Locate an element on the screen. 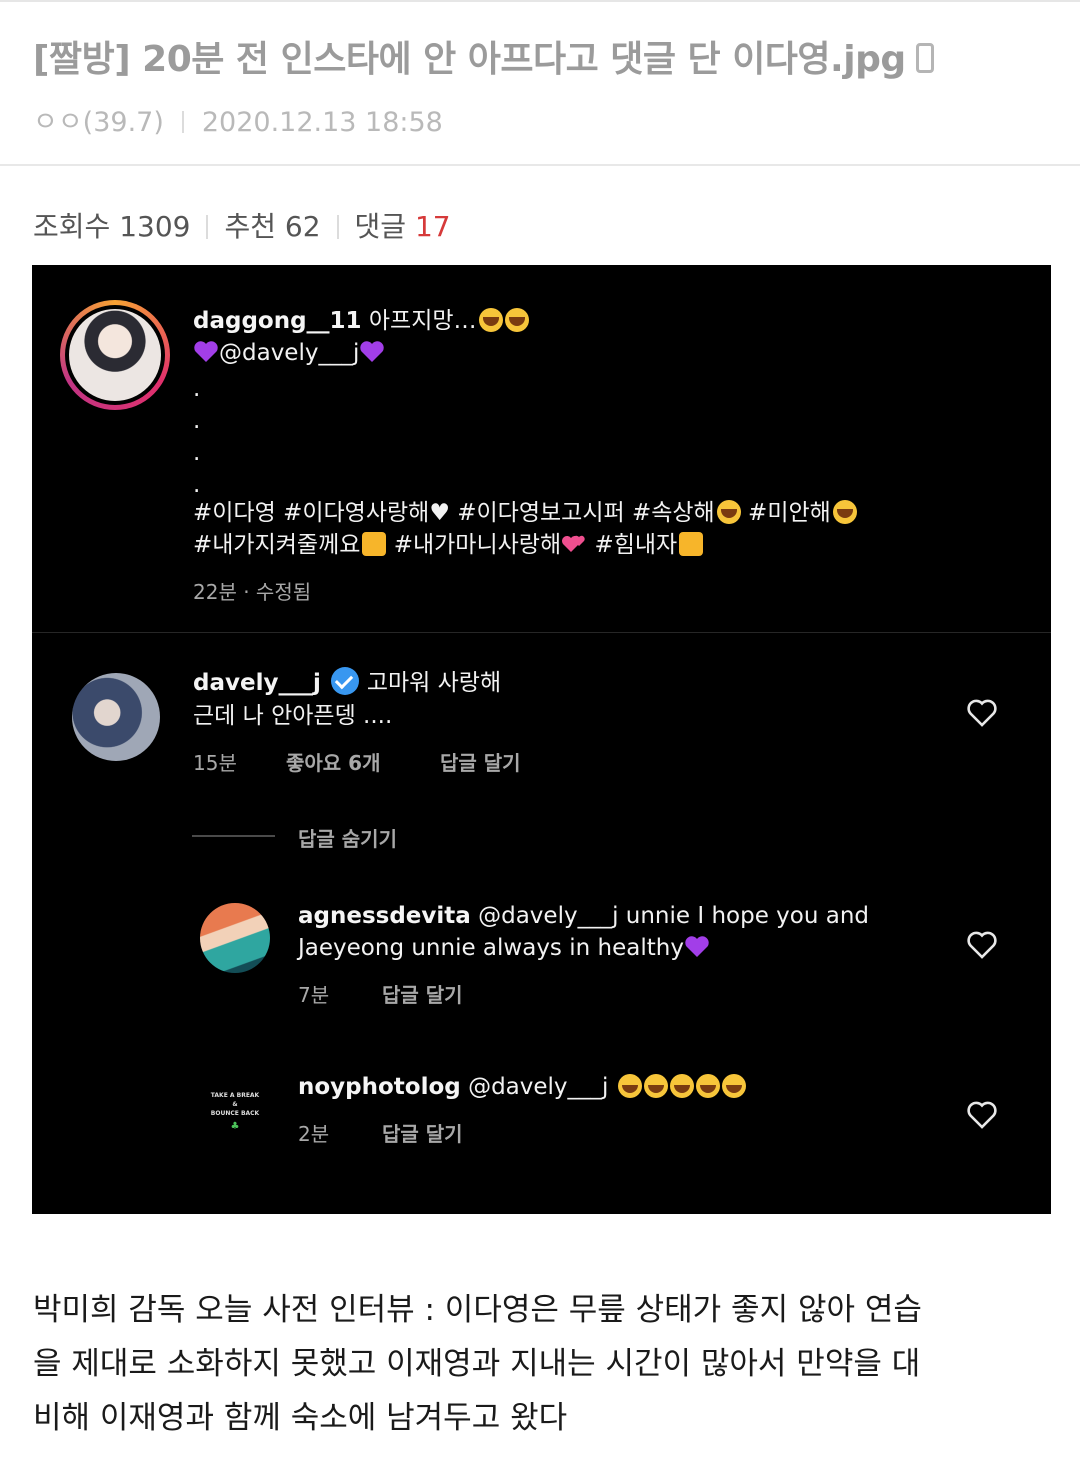 The width and height of the screenshot is (1080, 1477). comment1-reply-button: 답글 달기 is located at coordinates (480, 761).